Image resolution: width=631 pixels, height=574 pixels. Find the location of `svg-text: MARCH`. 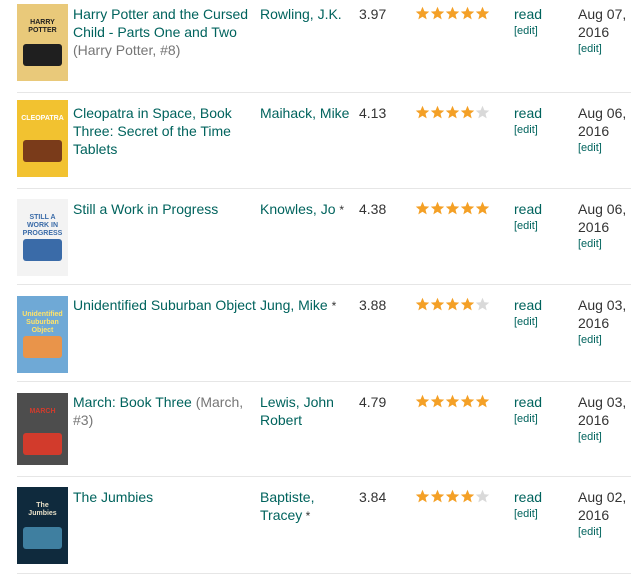

svg-text: MARCH is located at coordinates (42, 411).